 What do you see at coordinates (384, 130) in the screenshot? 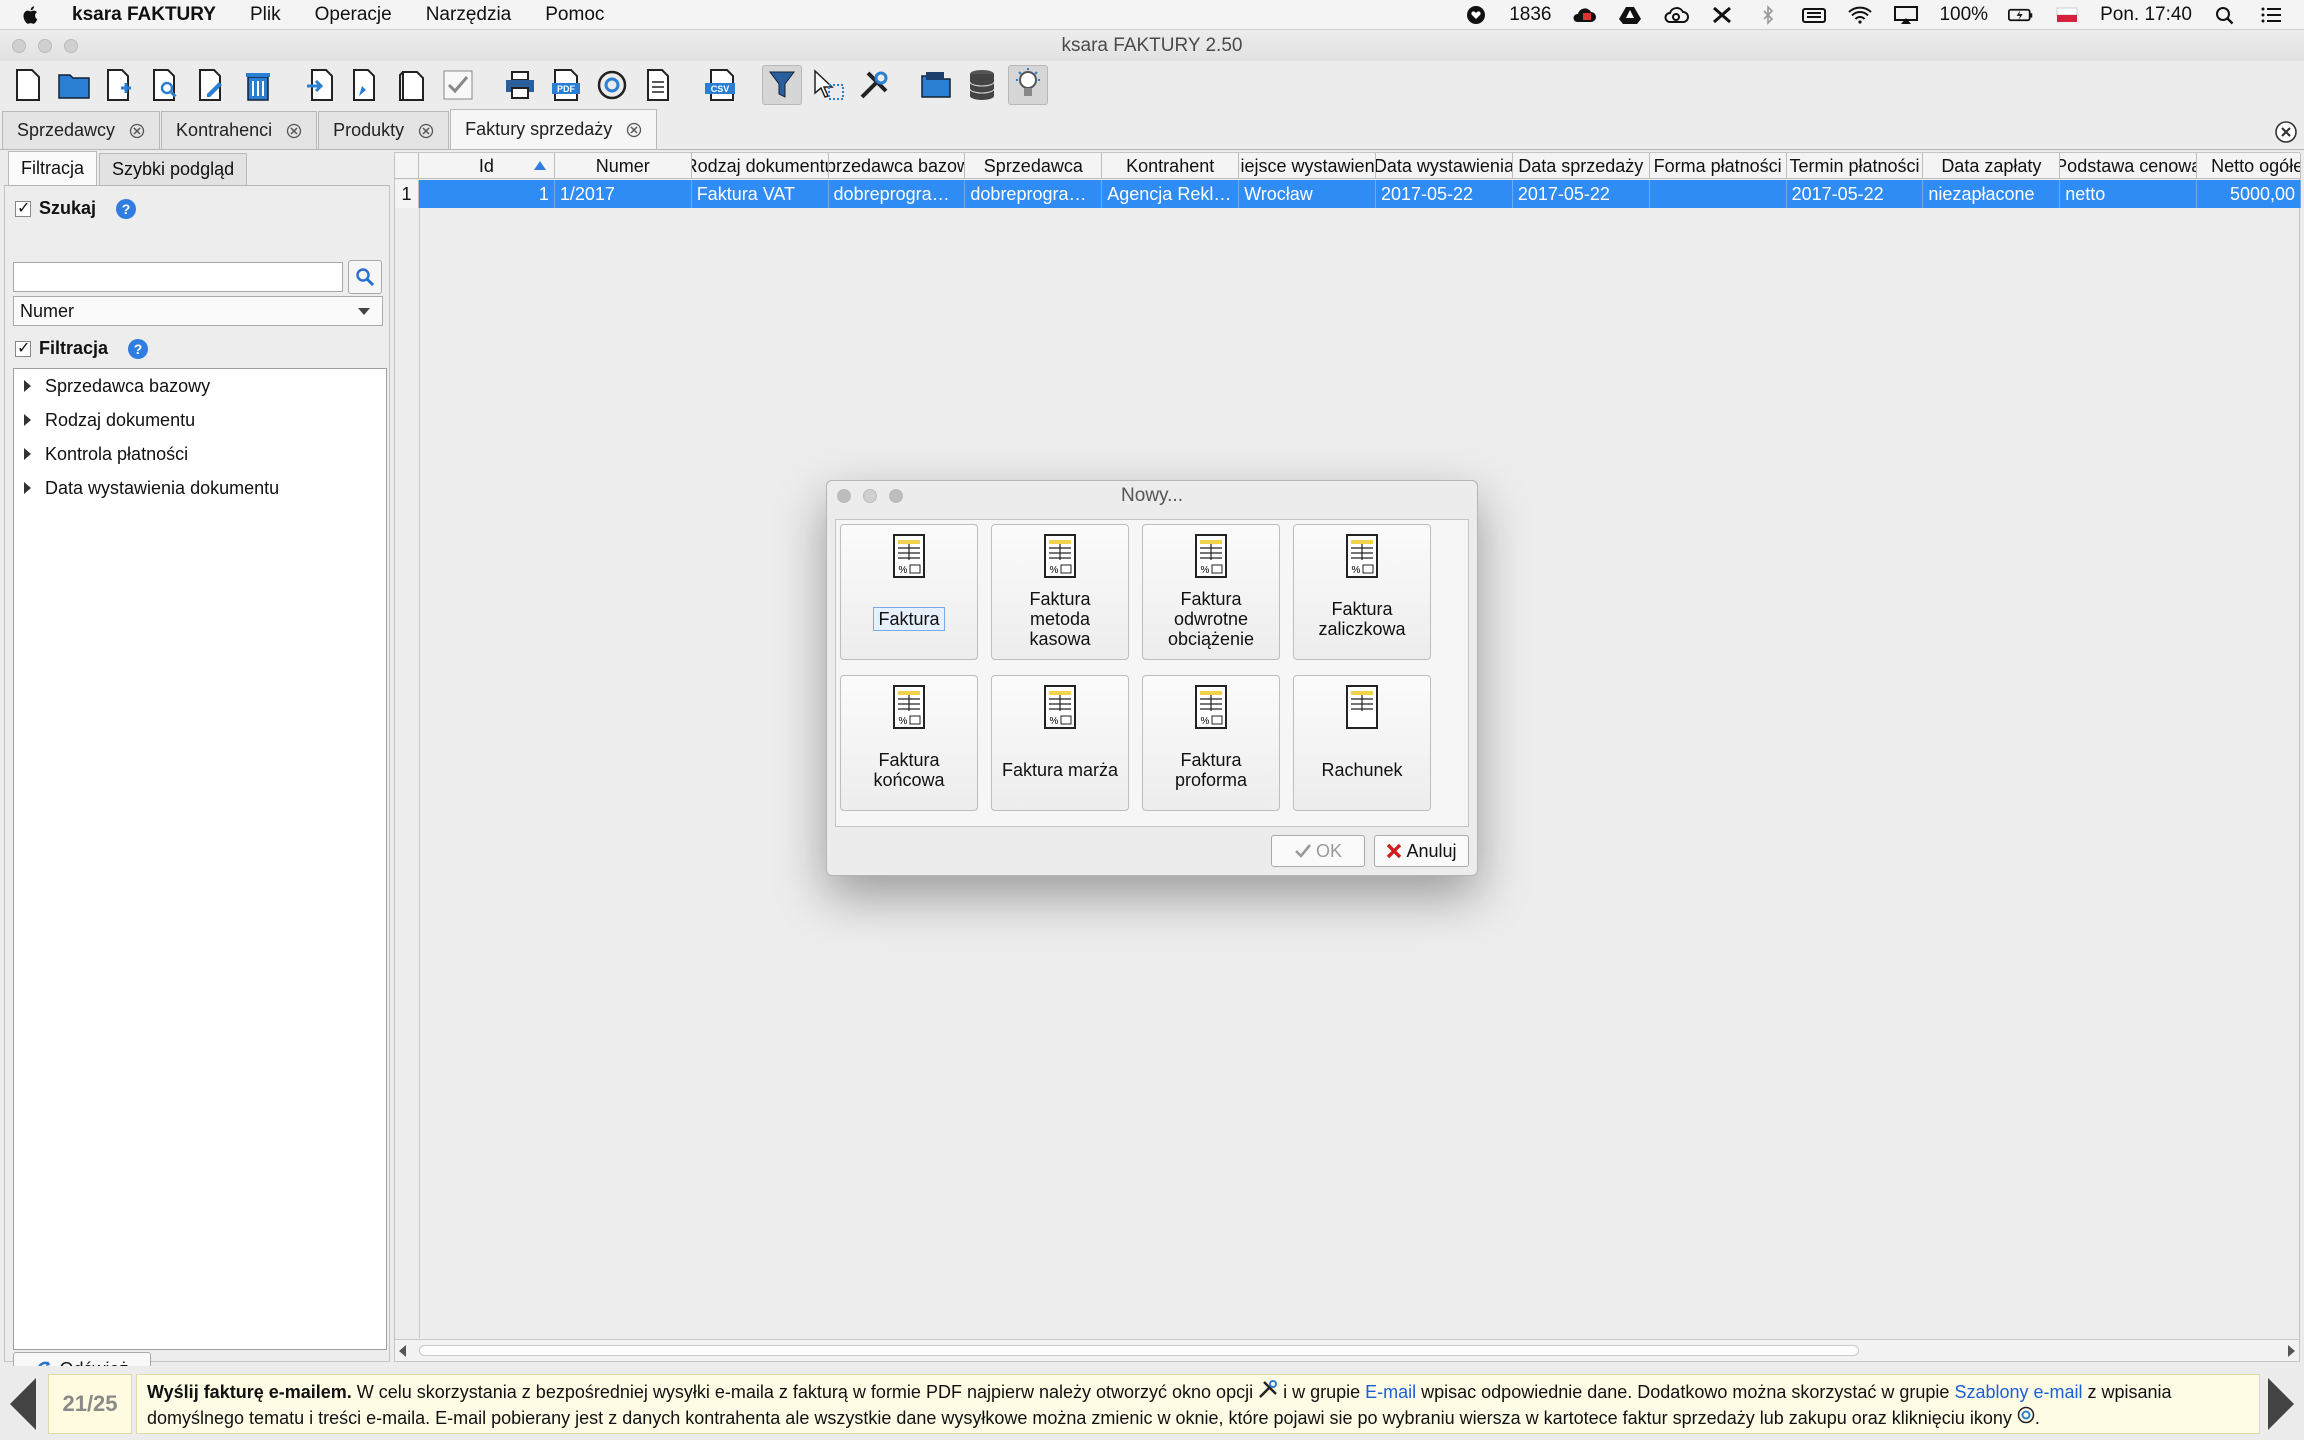
I see `tab-produkty: Produkty` at bounding box center [384, 130].